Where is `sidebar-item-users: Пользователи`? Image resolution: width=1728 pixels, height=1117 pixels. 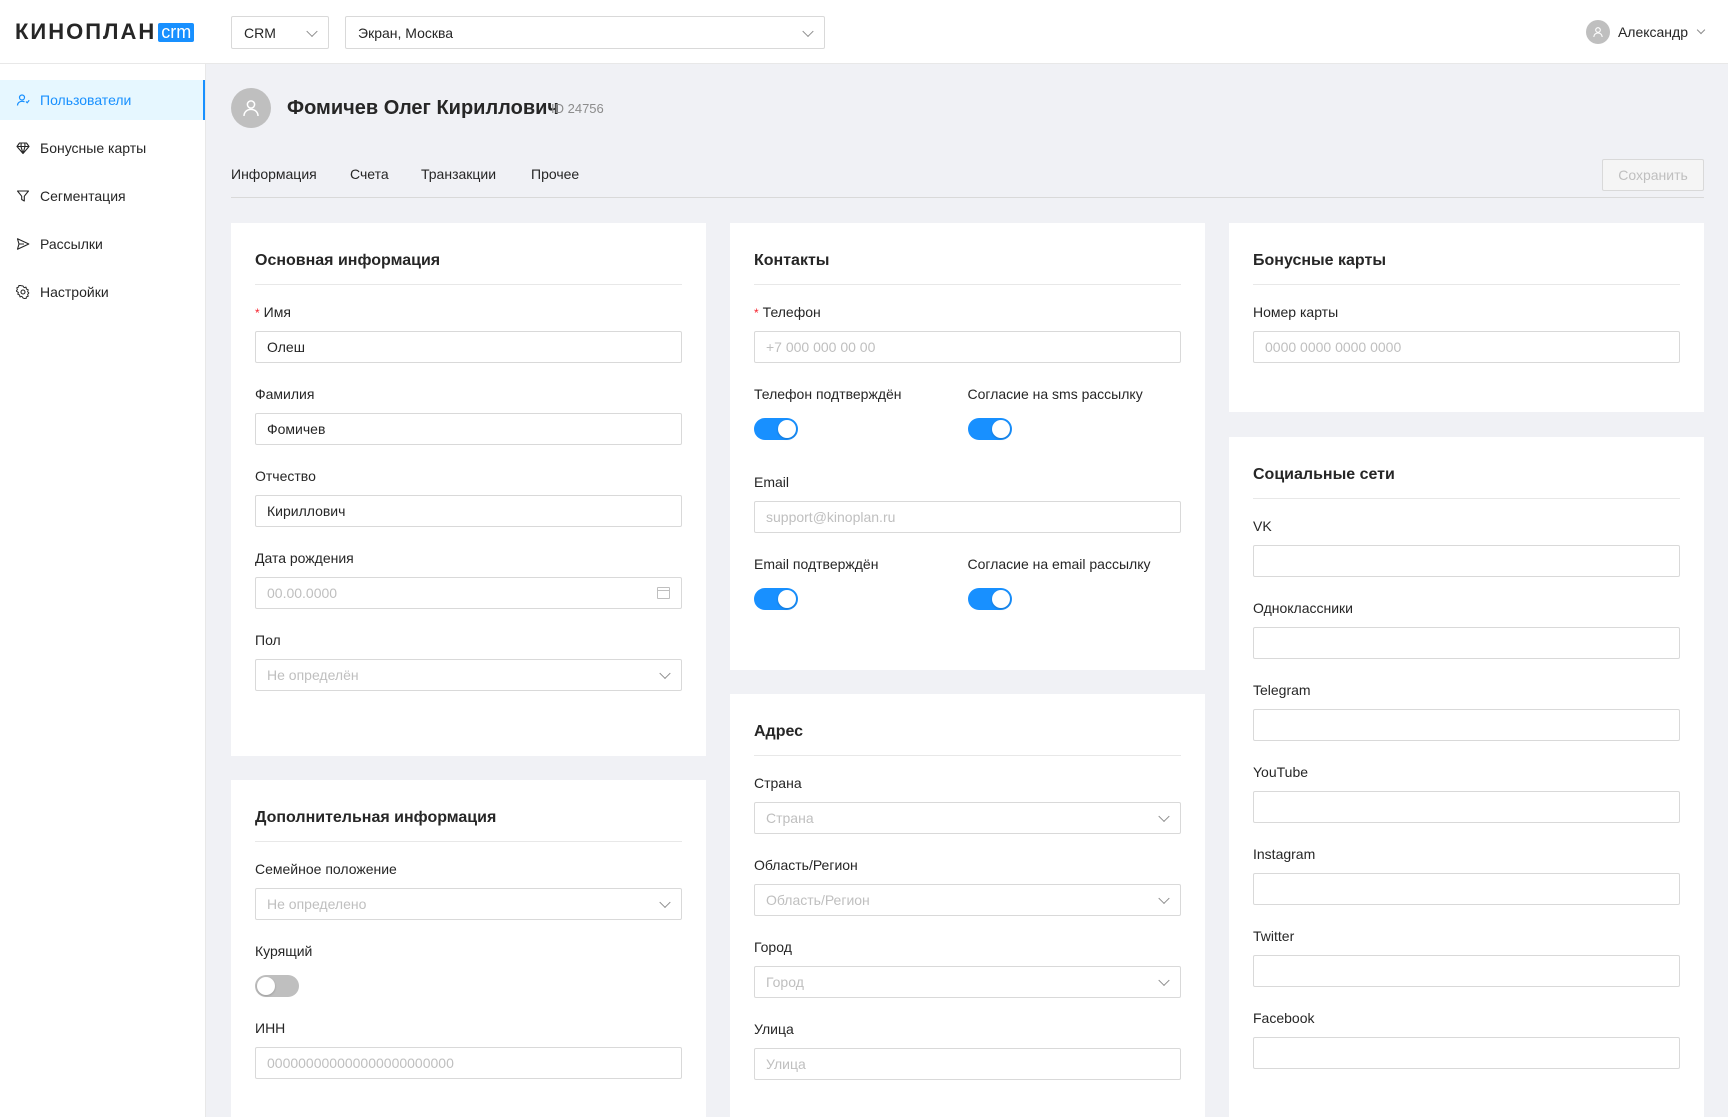
sidebar-item-users: Пользователи is located at coordinates (102, 100).